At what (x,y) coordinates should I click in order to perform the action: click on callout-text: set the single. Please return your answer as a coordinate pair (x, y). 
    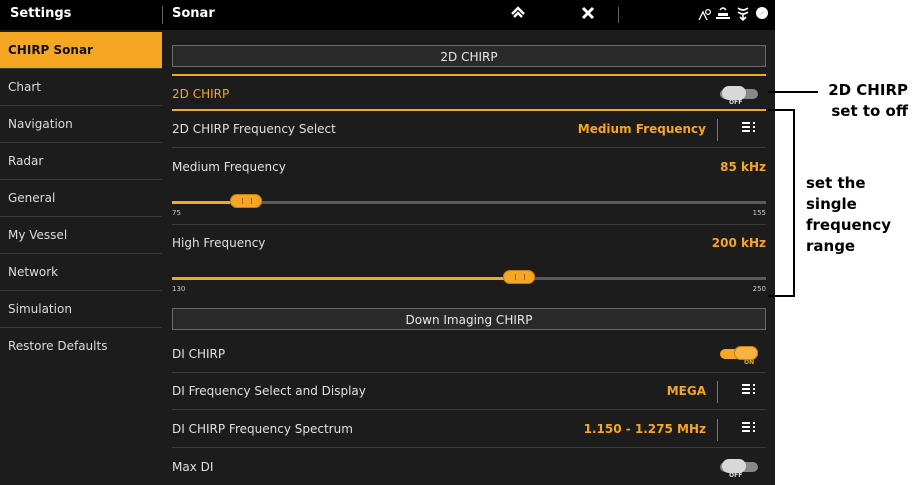
    Looking at the image, I should click on (836, 193).